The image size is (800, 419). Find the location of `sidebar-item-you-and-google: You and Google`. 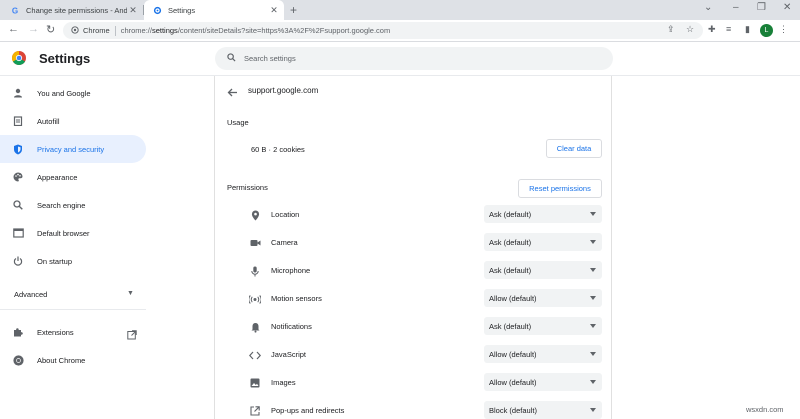

sidebar-item-you-and-google: You and Google is located at coordinates (73, 93).